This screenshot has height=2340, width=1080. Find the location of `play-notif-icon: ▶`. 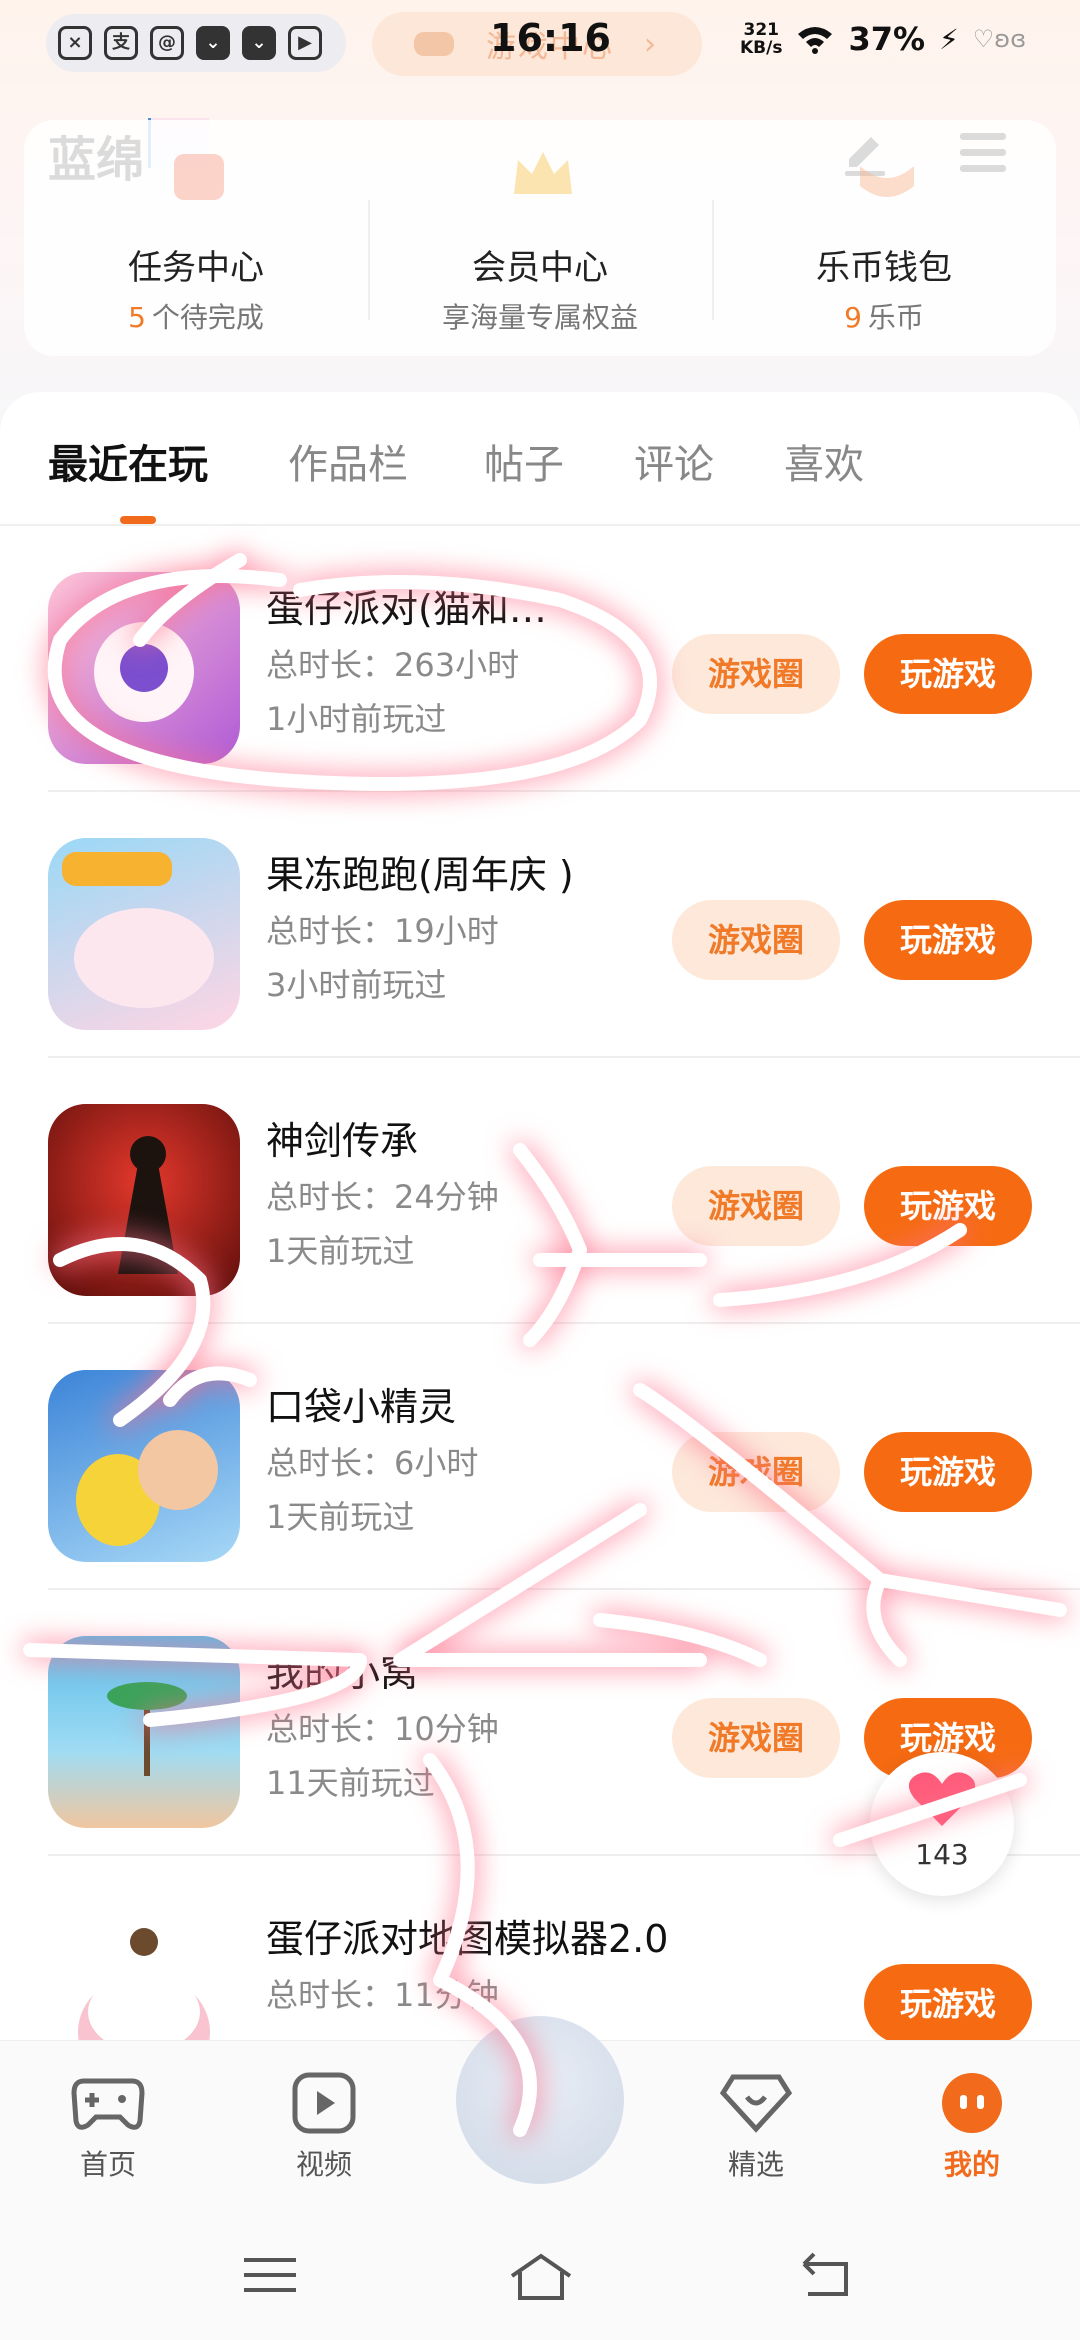

play-notif-icon: ▶ is located at coordinates (305, 43).